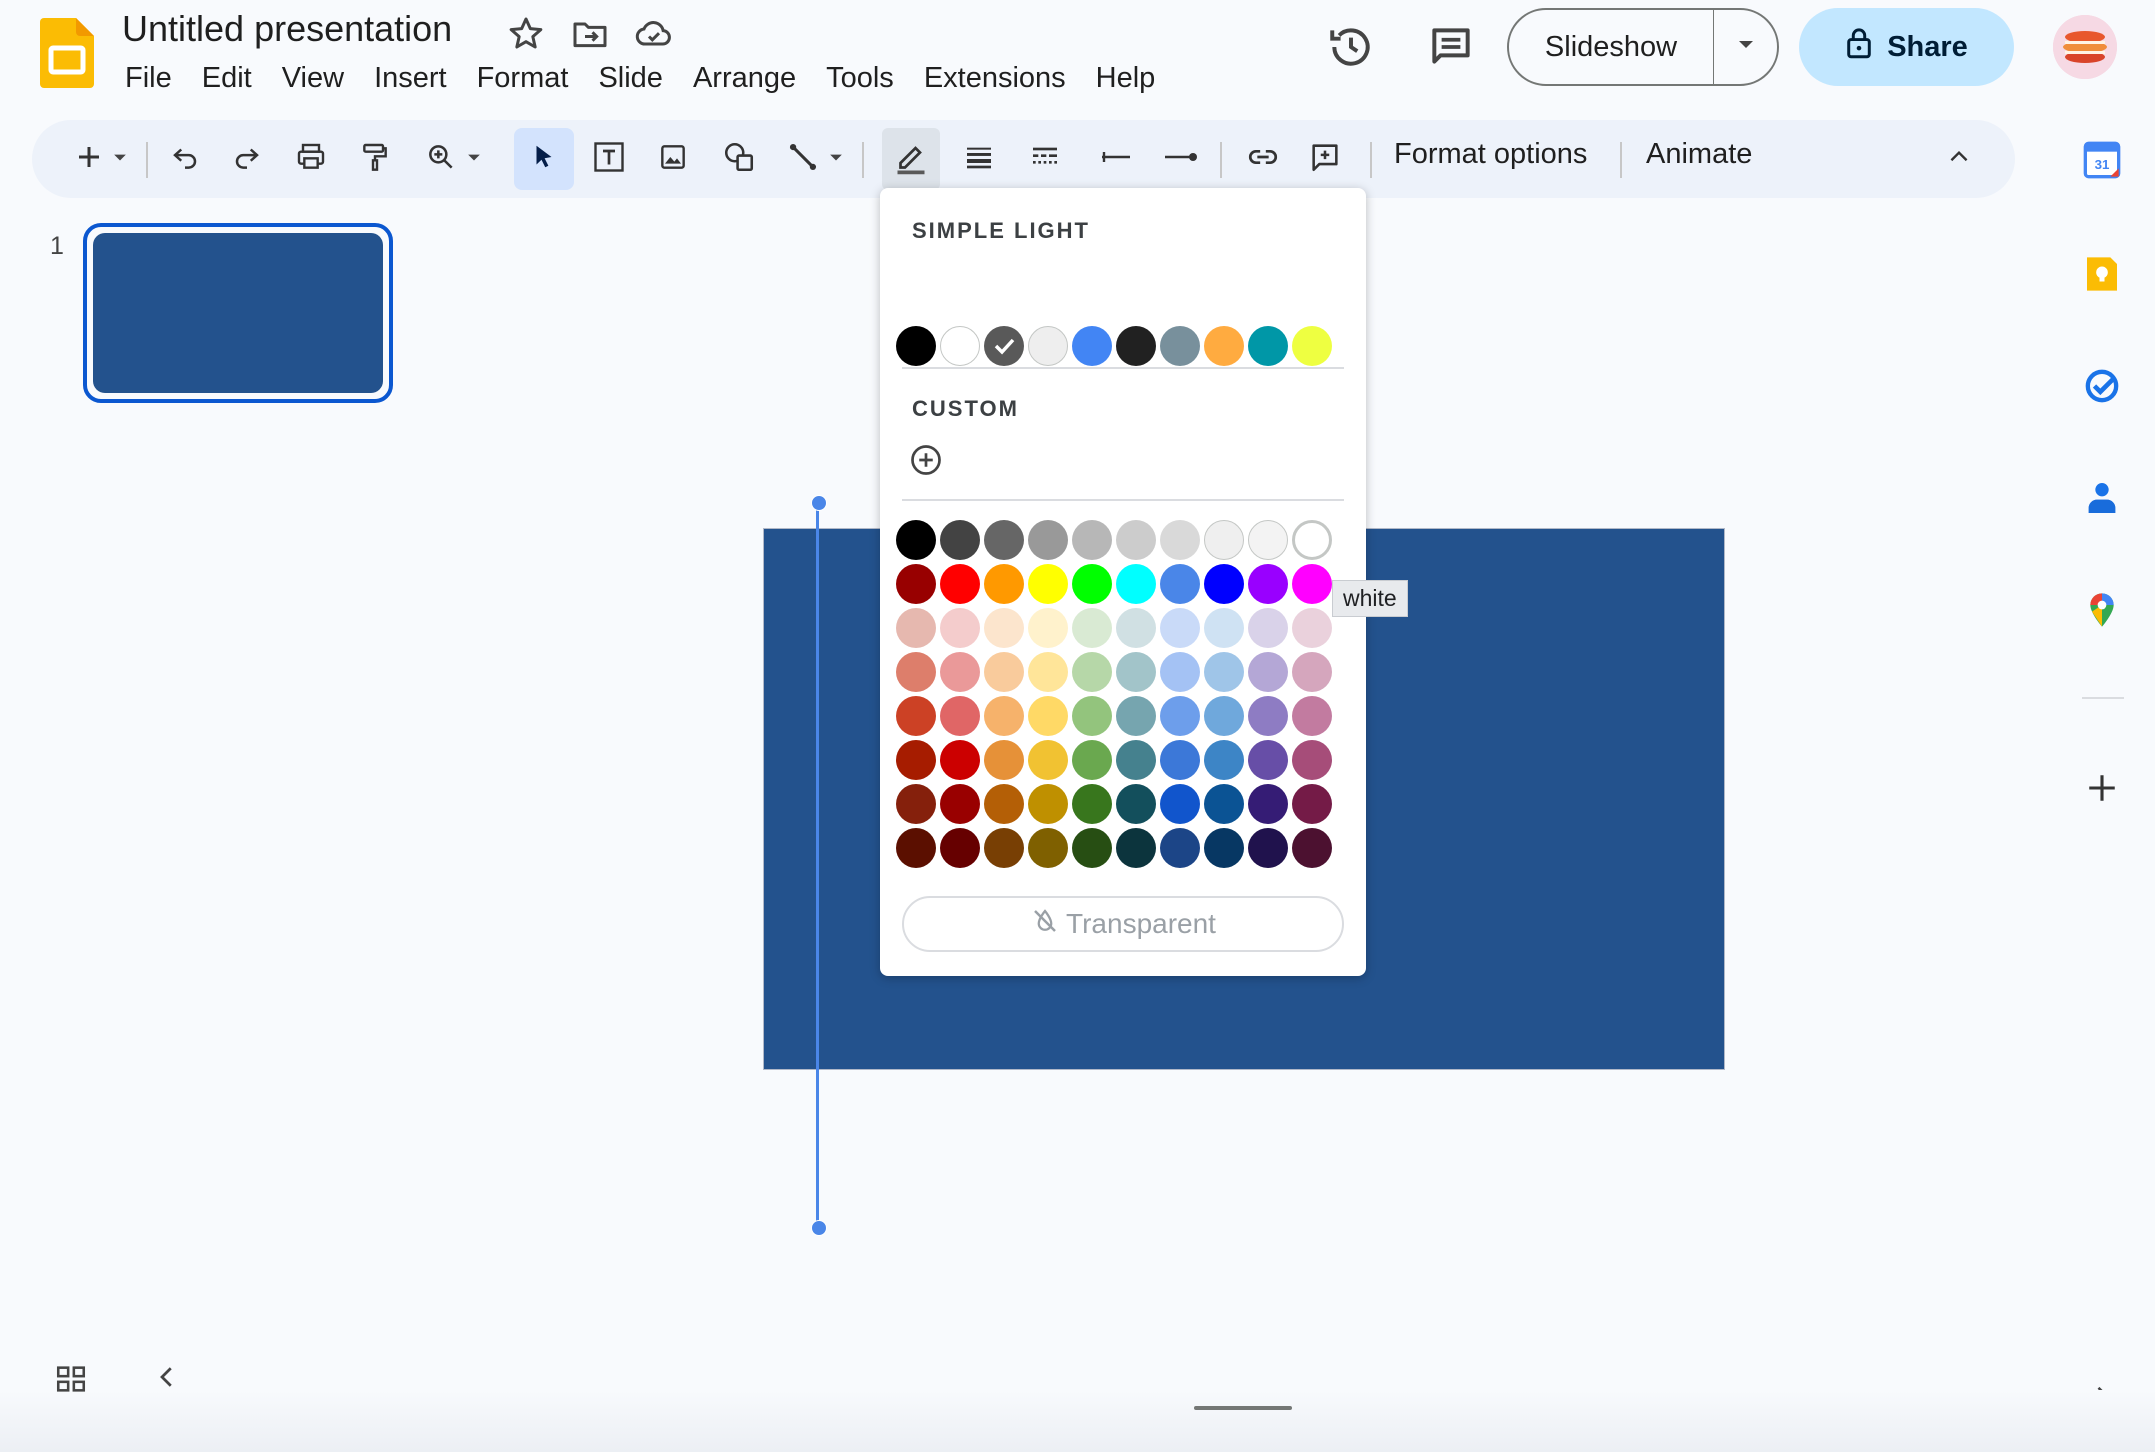 Image resolution: width=2155 pixels, height=1452 pixels. Describe the element at coordinates (474, 159) in the screenshot. I see `zoom-dropdown` at that location.